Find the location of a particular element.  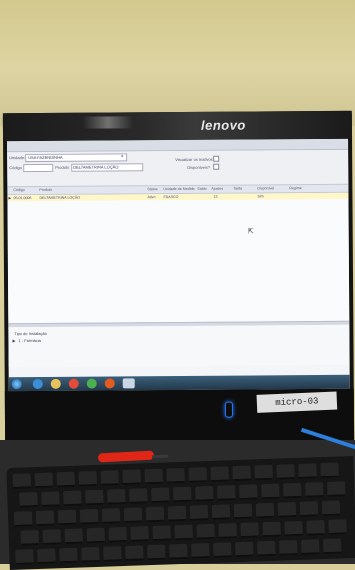

app-window-icon is located at coordinates (128, 383).